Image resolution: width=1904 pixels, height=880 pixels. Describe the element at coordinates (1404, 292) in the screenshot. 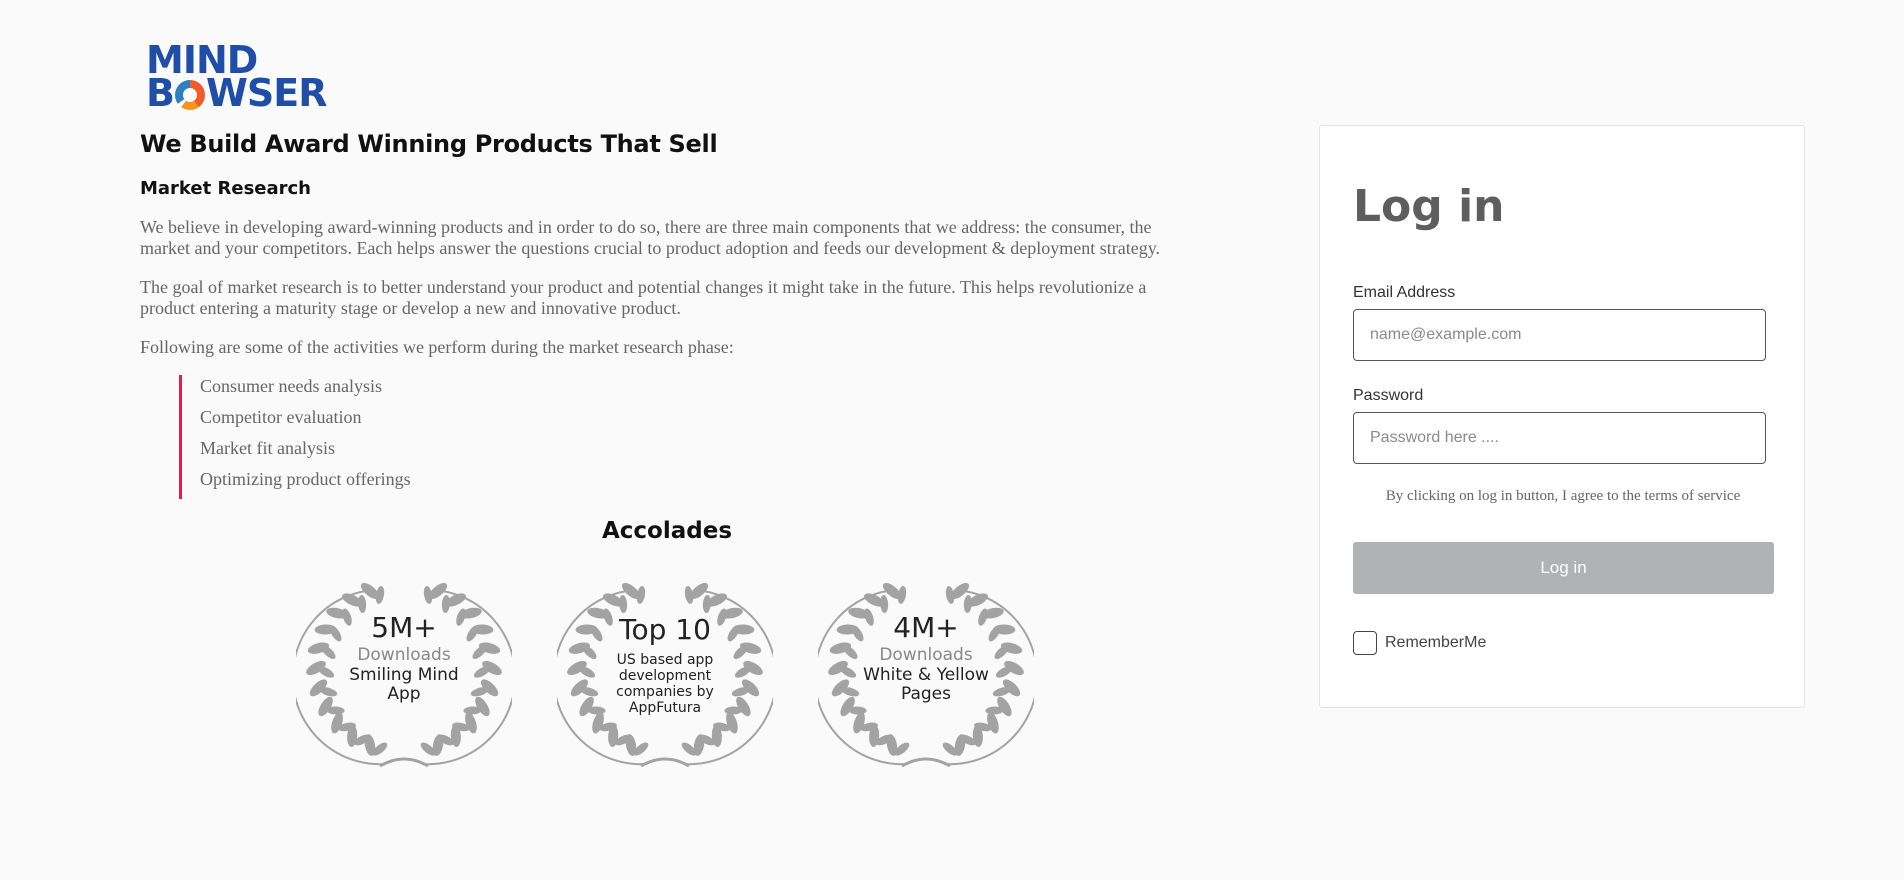

I see `email-label: Email Address` at that location.